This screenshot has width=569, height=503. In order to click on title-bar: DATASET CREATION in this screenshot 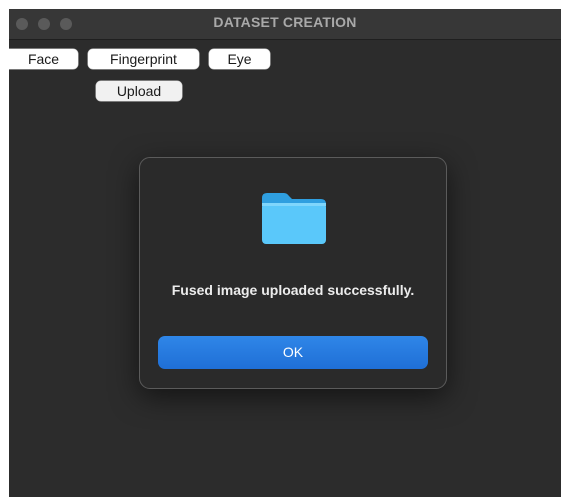, I will do `click(285, 24)`.